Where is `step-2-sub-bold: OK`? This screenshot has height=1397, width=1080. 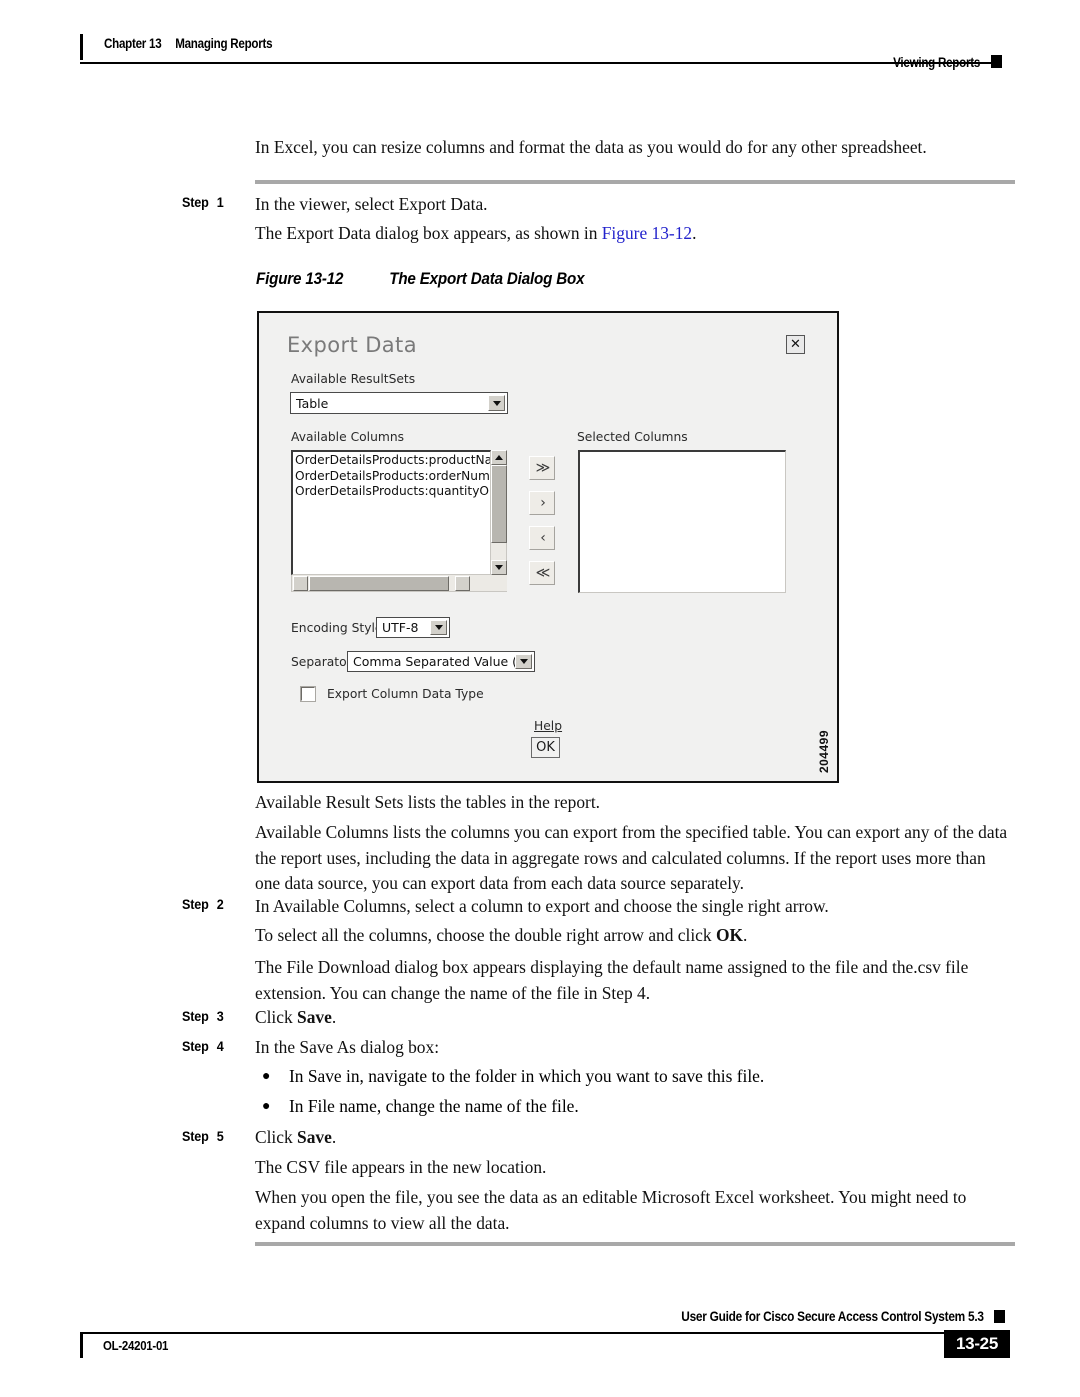 step-2-sub-bold: OK is located at coordinates (729, 935).